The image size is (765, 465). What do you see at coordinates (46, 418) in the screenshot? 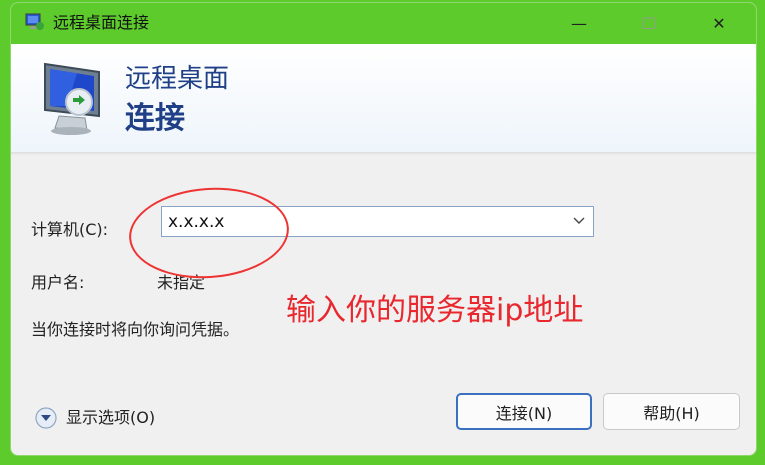
I see `expand-options-icon` at bounding box center [46, 418].